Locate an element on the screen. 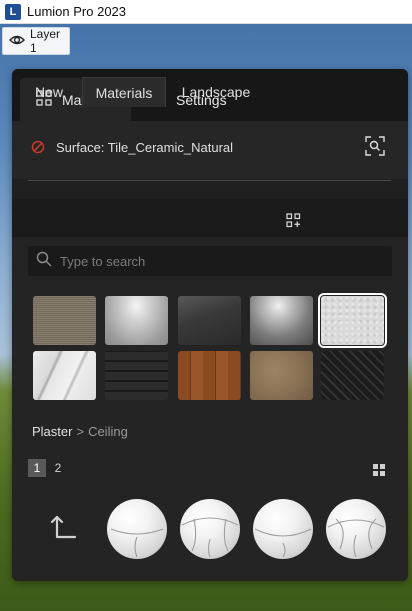 The height and width of the screenshot is (611, 412). roof-tile-thumbnail is located at coordinates (136, 375).